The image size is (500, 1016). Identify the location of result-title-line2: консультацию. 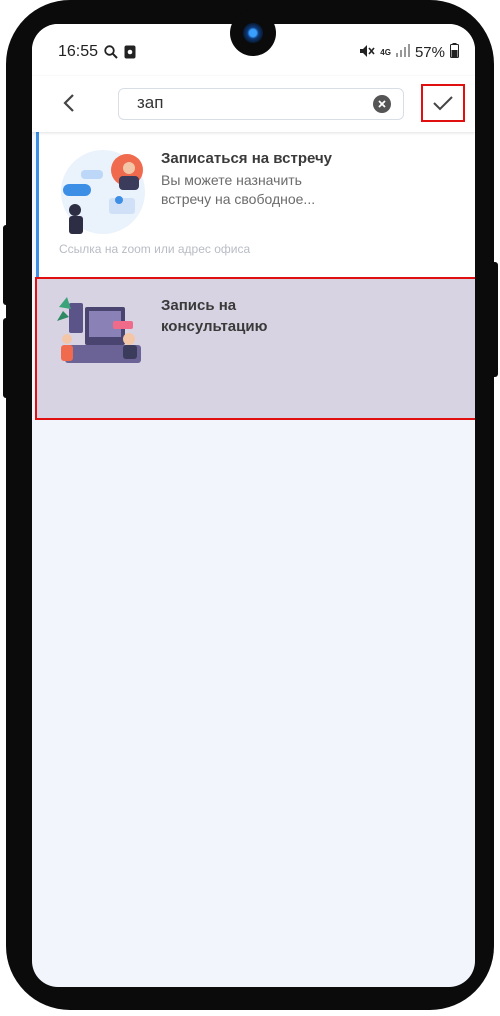
(214, 326).